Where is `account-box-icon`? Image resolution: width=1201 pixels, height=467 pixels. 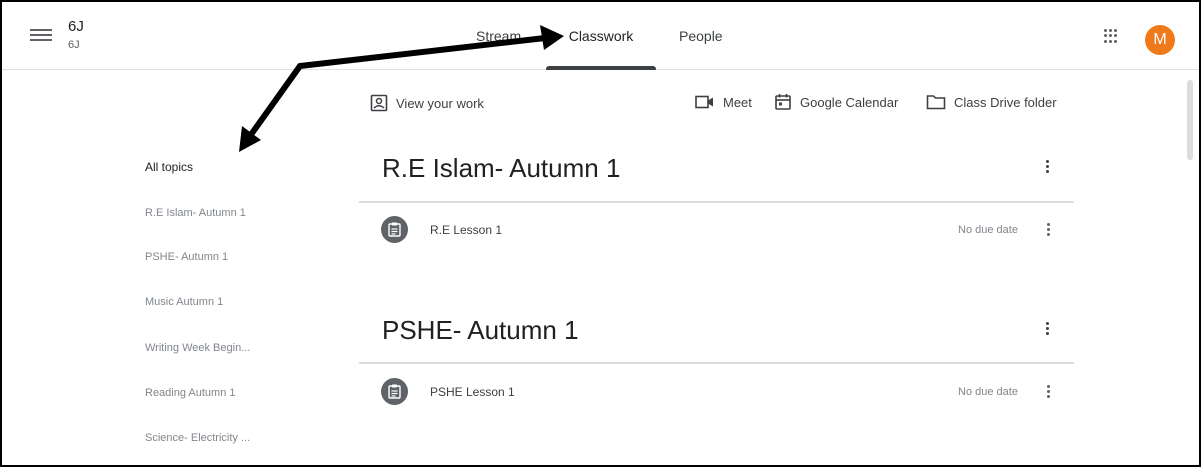 account-box-icon is located at coordinates (379, 103).